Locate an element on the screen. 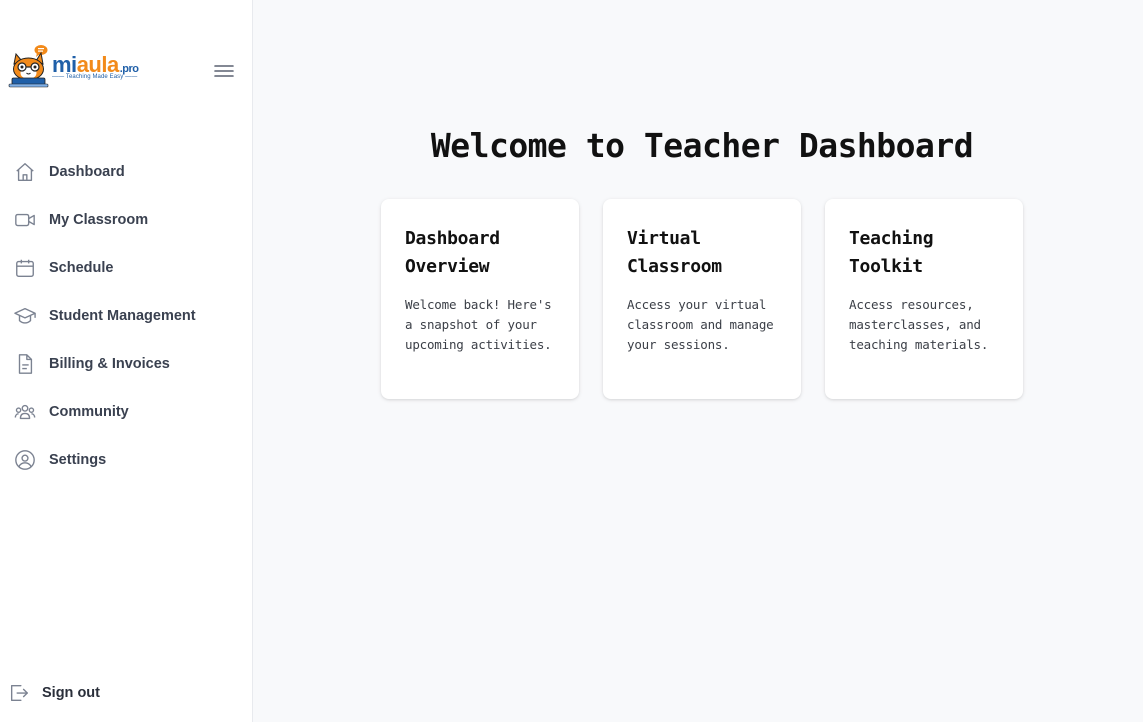  sidebar-item-billing-invoices: Billing & Invoices is located at coordinates (126, 364).